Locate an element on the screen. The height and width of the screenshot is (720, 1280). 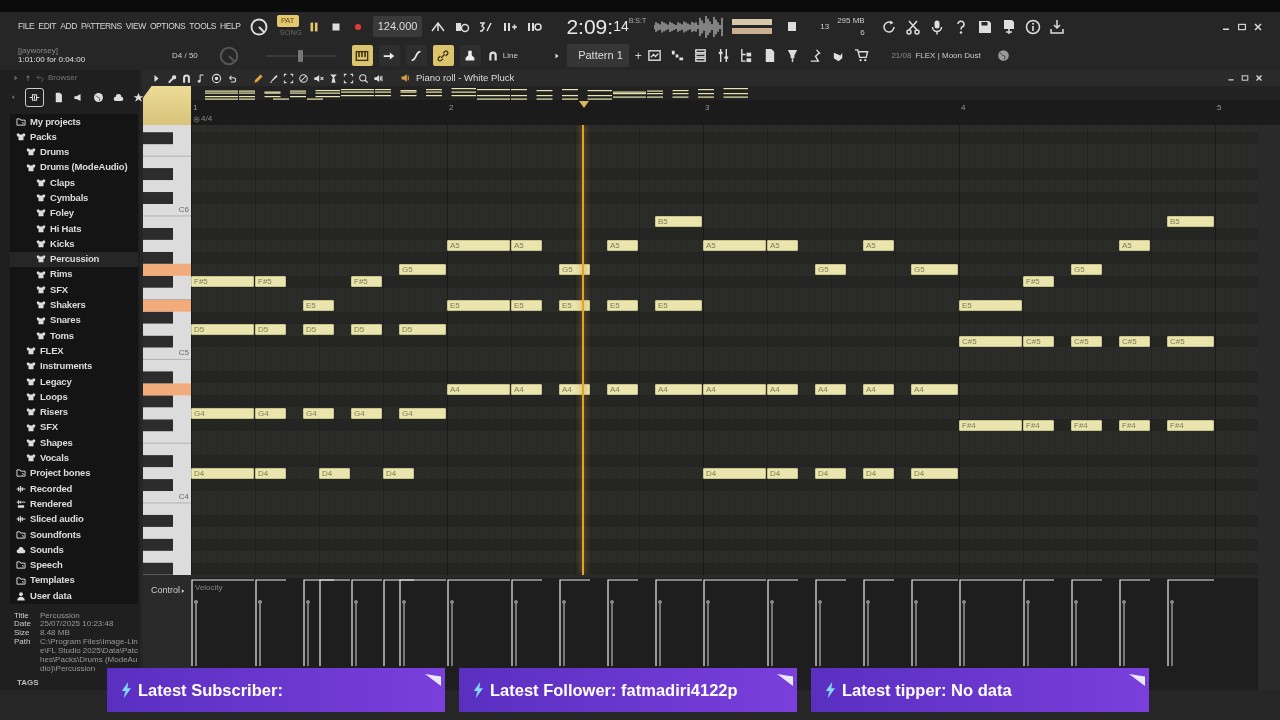
piano-keyboard-drawing is located at coordinates (167, 350).